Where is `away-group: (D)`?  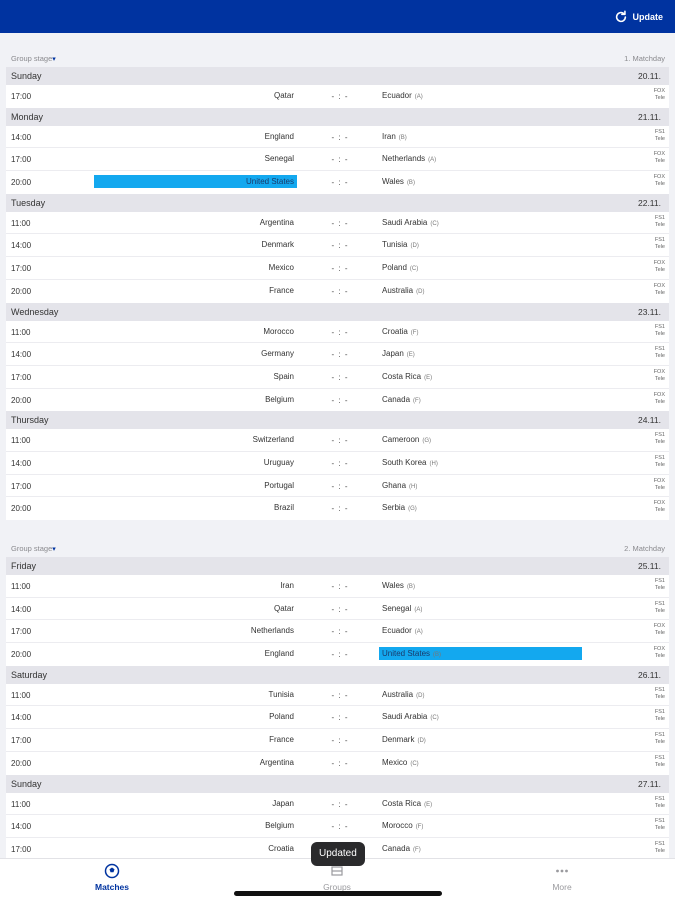 away-group: (D) is located at coordinates (414, 246).